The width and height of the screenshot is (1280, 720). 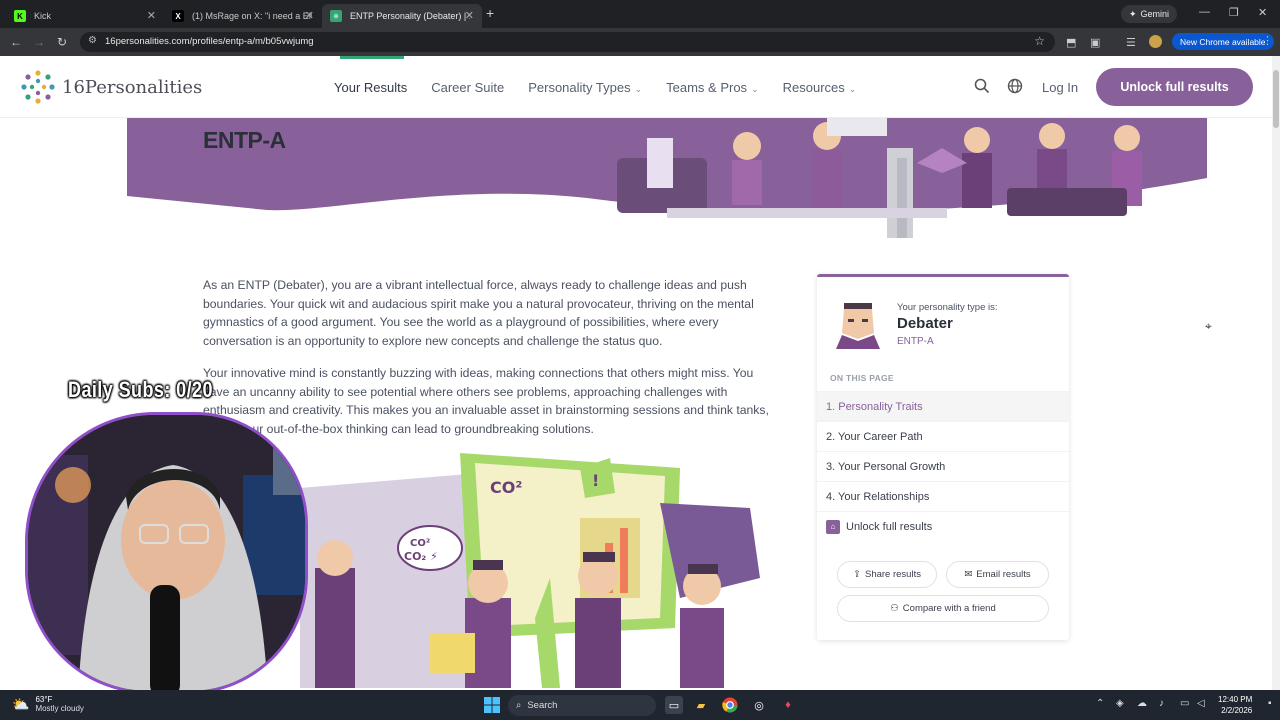 I want to click on page-scrollbar, so click(x=1276, y=373).